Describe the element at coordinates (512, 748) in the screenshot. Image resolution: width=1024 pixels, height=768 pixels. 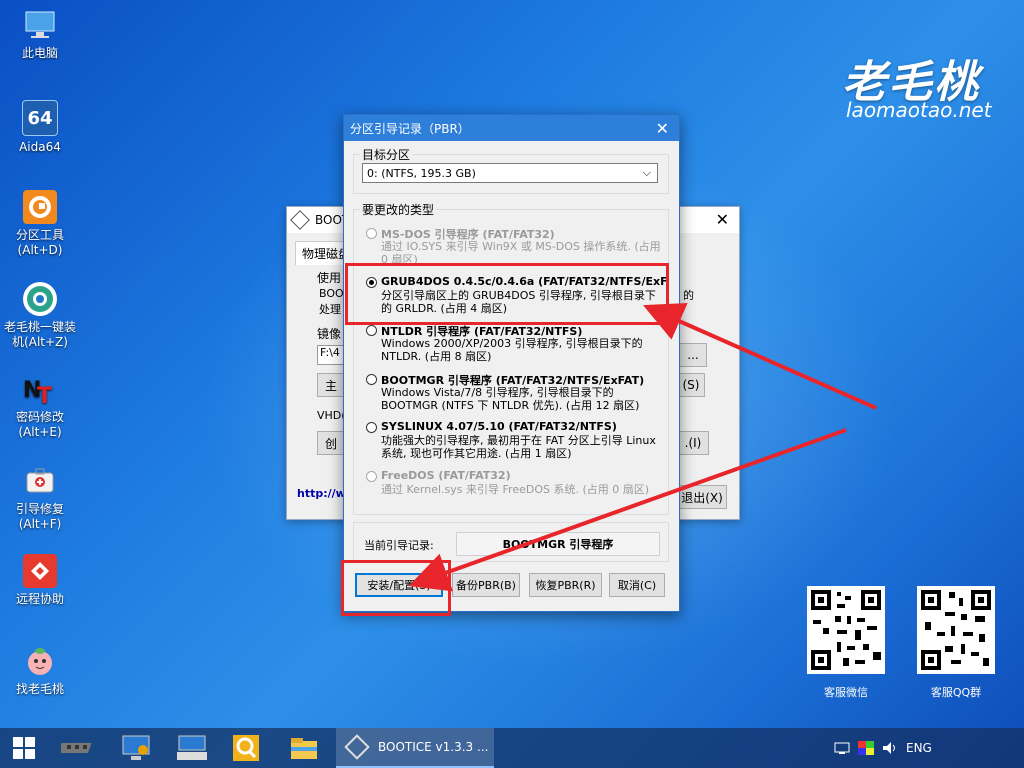
I see `taskbar: BOOTICE v1.3.3 ... ENG` at that location.